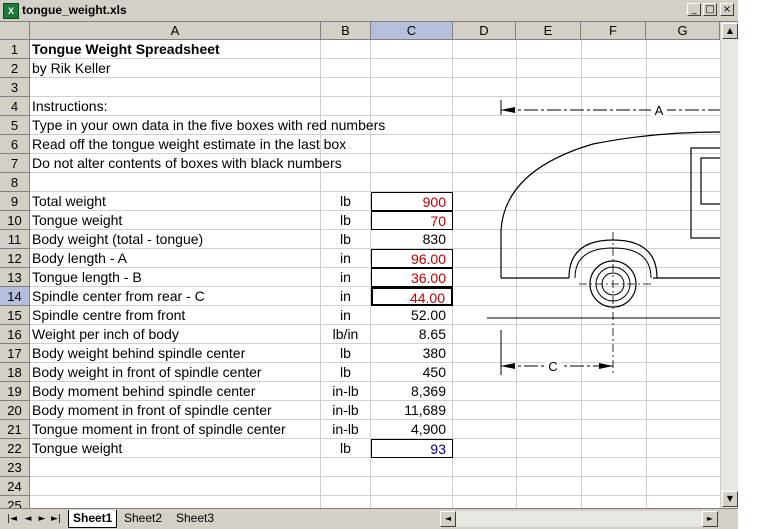 The width and height of the screenshot is (760, 529). I want to click on title-bar: X tongue_weight.xls _ □ ×, so click(369, 11).